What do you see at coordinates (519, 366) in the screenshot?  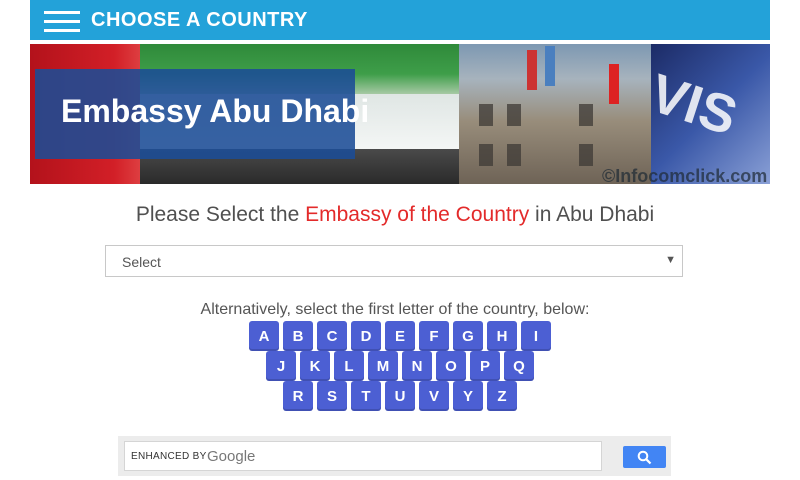 I see `letter-button-q: Q` at bounding box center [519, 366].